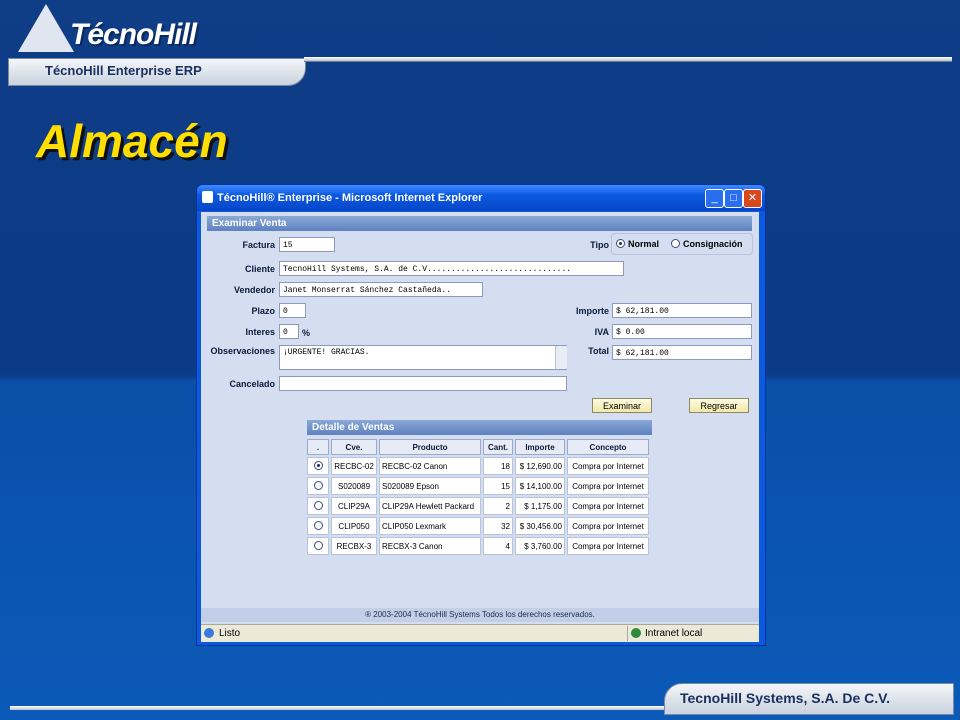 This screenshot has height=720, width=960. I want to click on column-header: Cve., so click(354, 447).